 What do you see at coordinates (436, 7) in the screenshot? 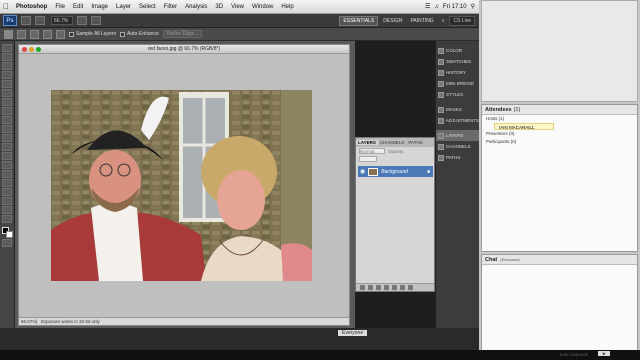
I see `volume-icon: ♫` at bounding box center [436, 7].